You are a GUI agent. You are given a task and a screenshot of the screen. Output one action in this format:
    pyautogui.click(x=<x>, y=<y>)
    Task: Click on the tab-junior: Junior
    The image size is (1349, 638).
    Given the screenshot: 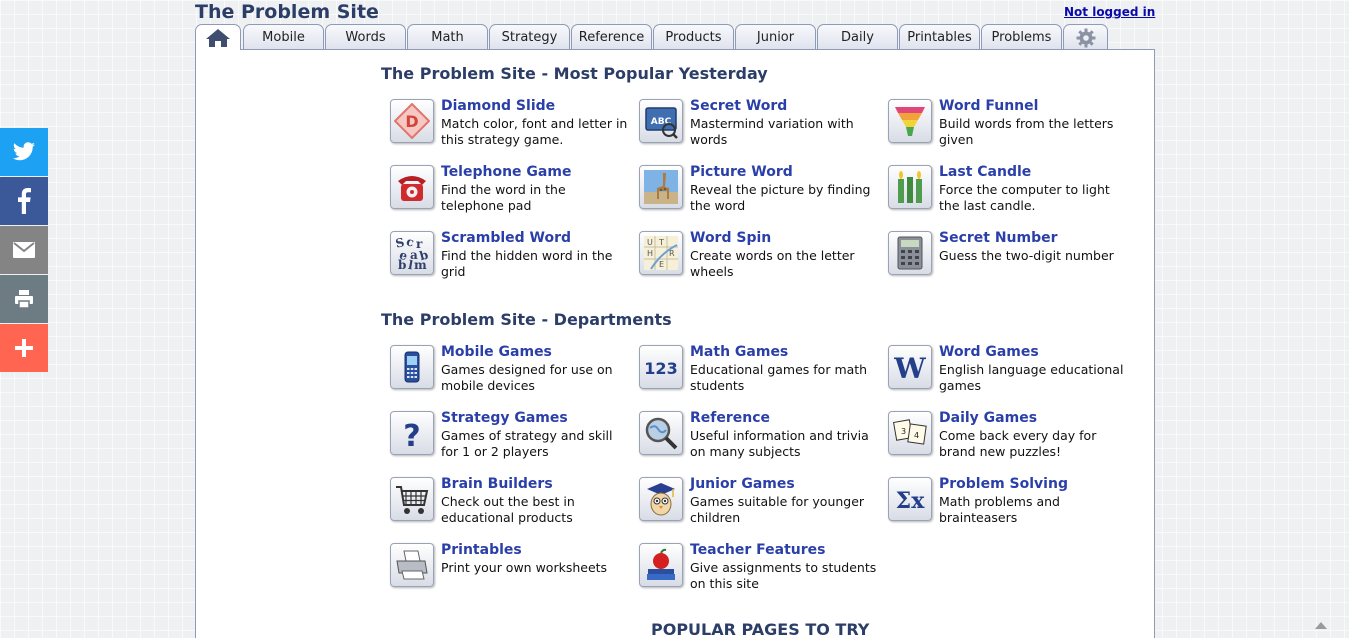 What is the action you would take?
    pyautogui.click(x=775, y=36)
    